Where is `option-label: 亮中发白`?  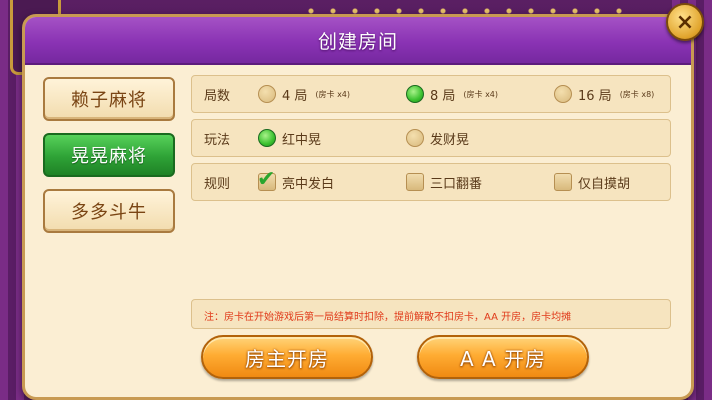 option-label: 亮中发白 is located at coordinates (308, 184).